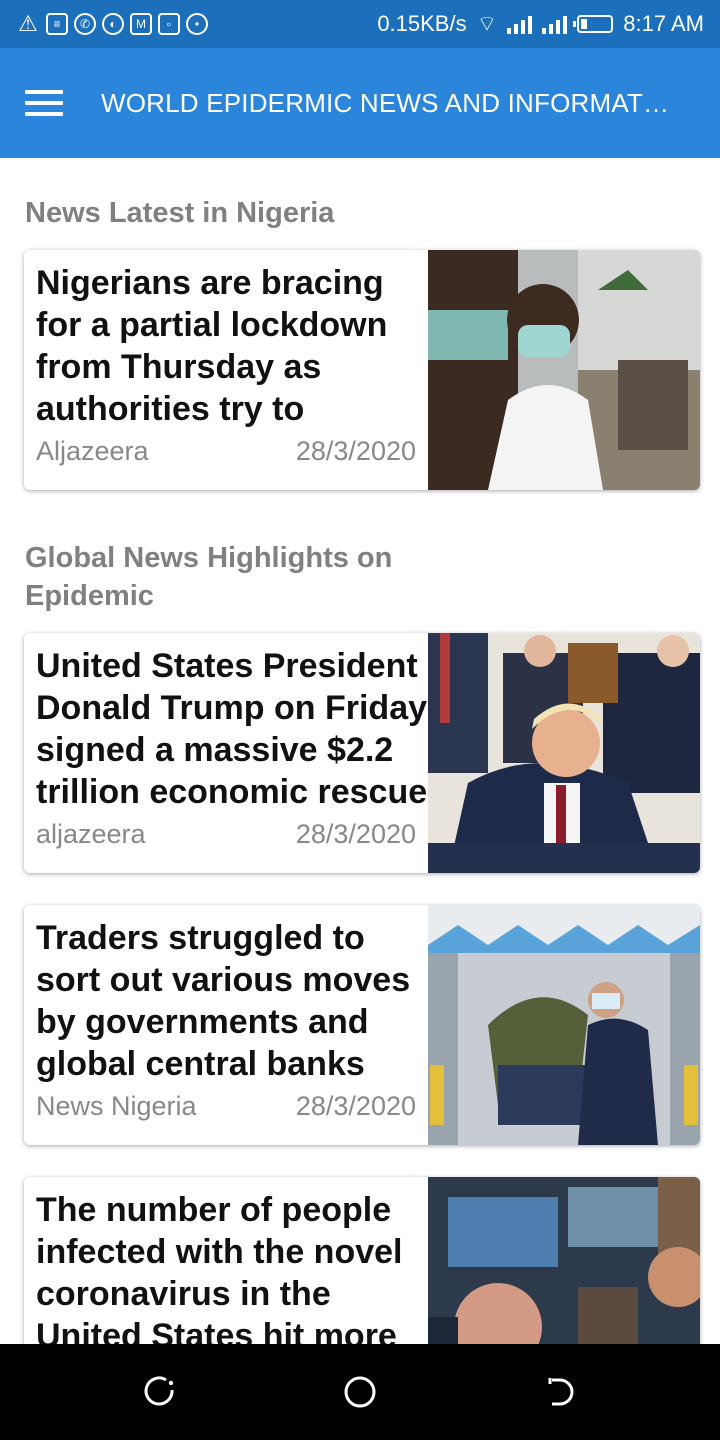  Describe the element at coordinates (593, 24) in the screenshot. I see `battery-icon` at that location.